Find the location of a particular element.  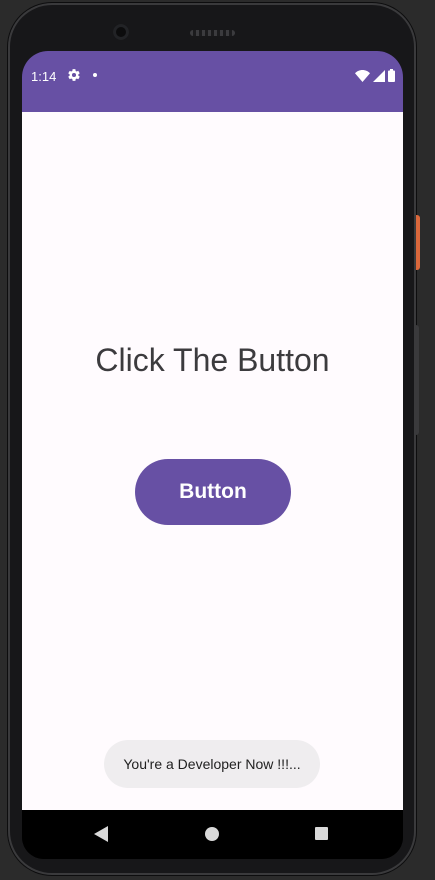

navigation-bar is located at coordinates (212, 834).